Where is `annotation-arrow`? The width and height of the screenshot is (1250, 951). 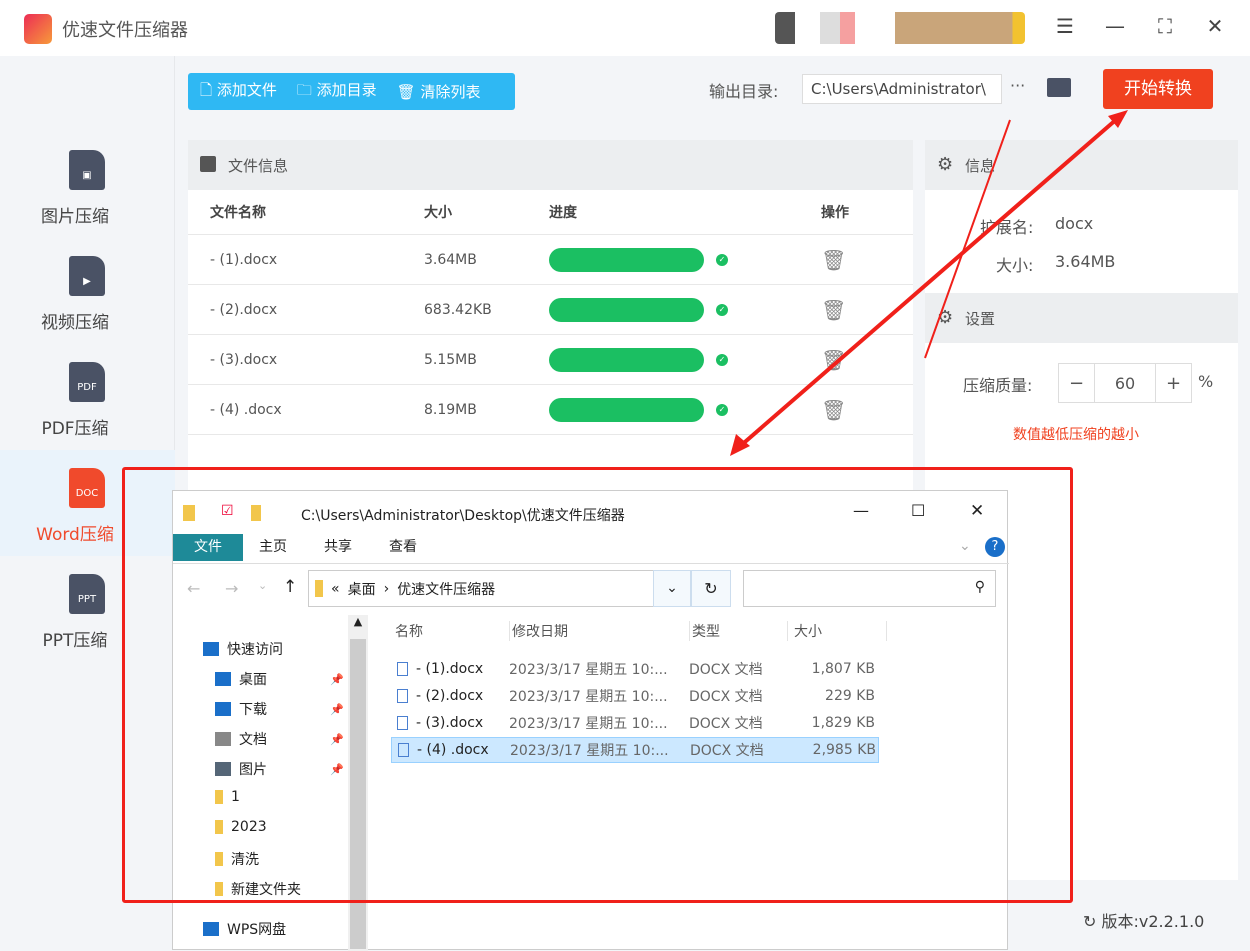
annotation-arrow is located at coordinates (928, 283).